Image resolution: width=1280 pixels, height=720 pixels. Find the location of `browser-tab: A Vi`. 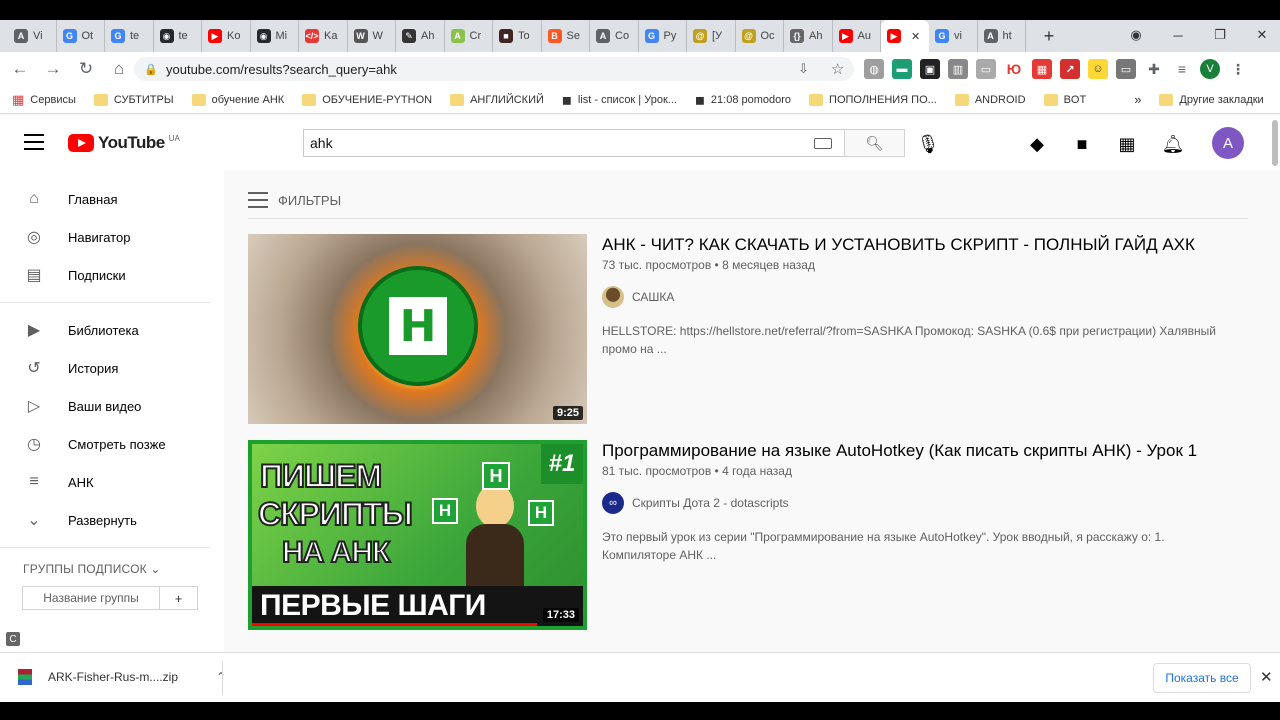

browser-tab: A Vi is located at coordinates (32, 36).